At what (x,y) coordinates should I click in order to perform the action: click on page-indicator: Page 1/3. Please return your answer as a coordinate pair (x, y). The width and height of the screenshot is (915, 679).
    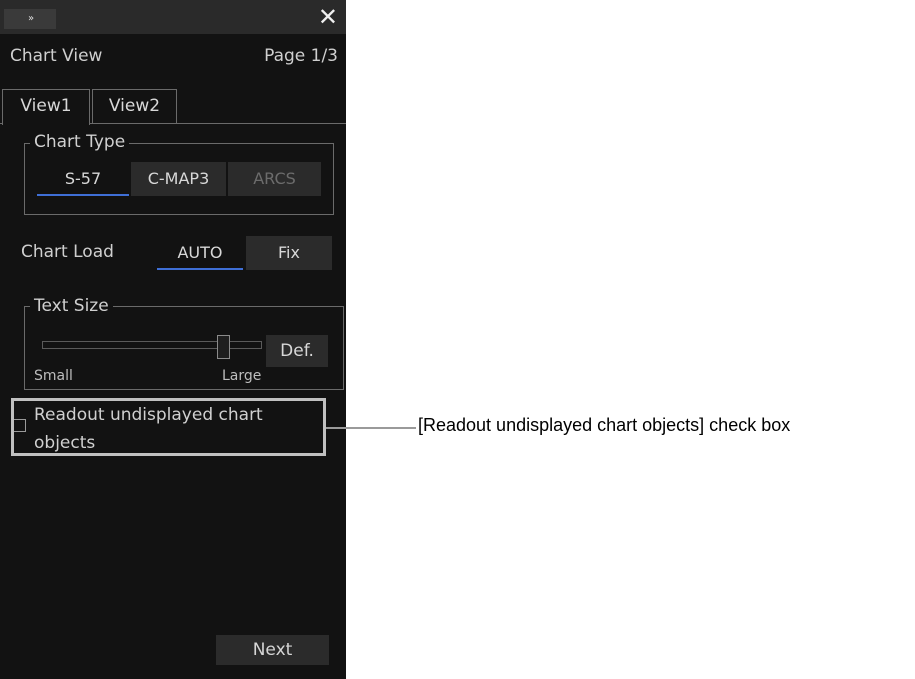
    Looking at the image, I should click on (301, 56).